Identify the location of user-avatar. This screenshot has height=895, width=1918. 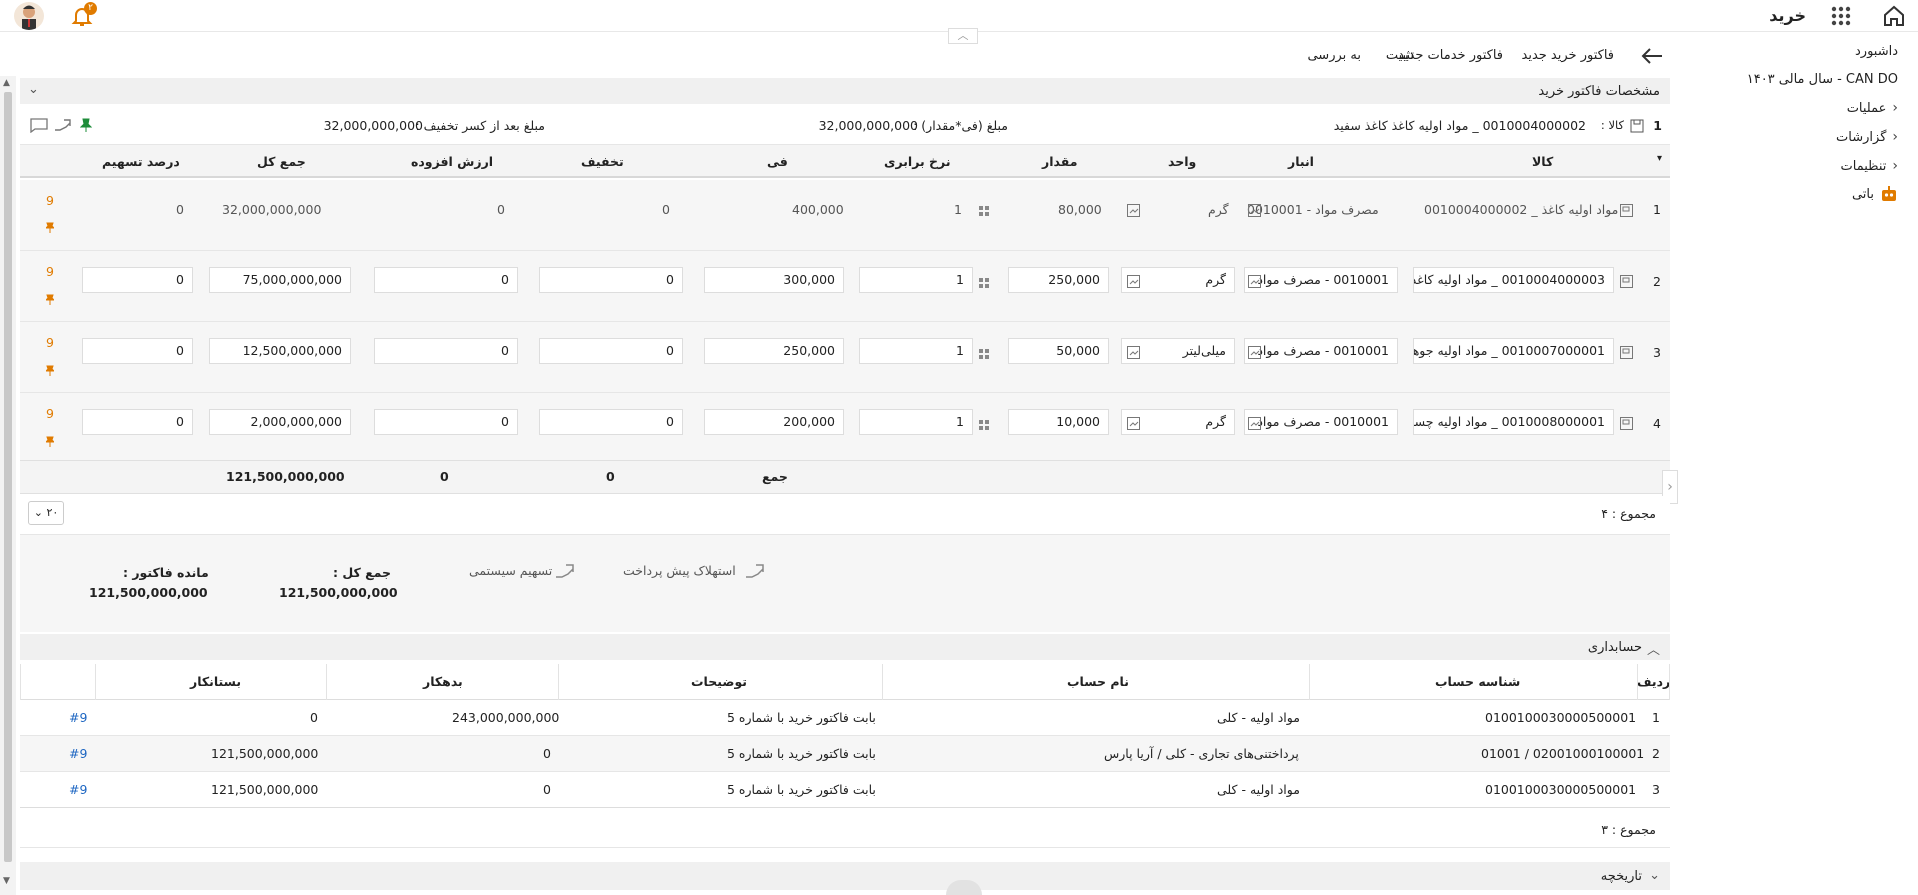
(29, 16).